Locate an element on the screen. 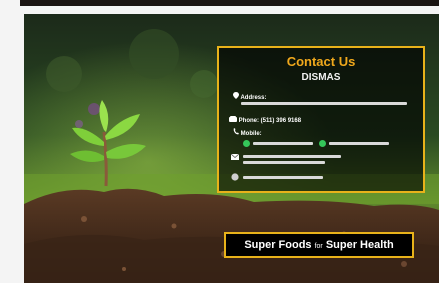  mobile-number-1-redacted is located at coordinates (283, 143).